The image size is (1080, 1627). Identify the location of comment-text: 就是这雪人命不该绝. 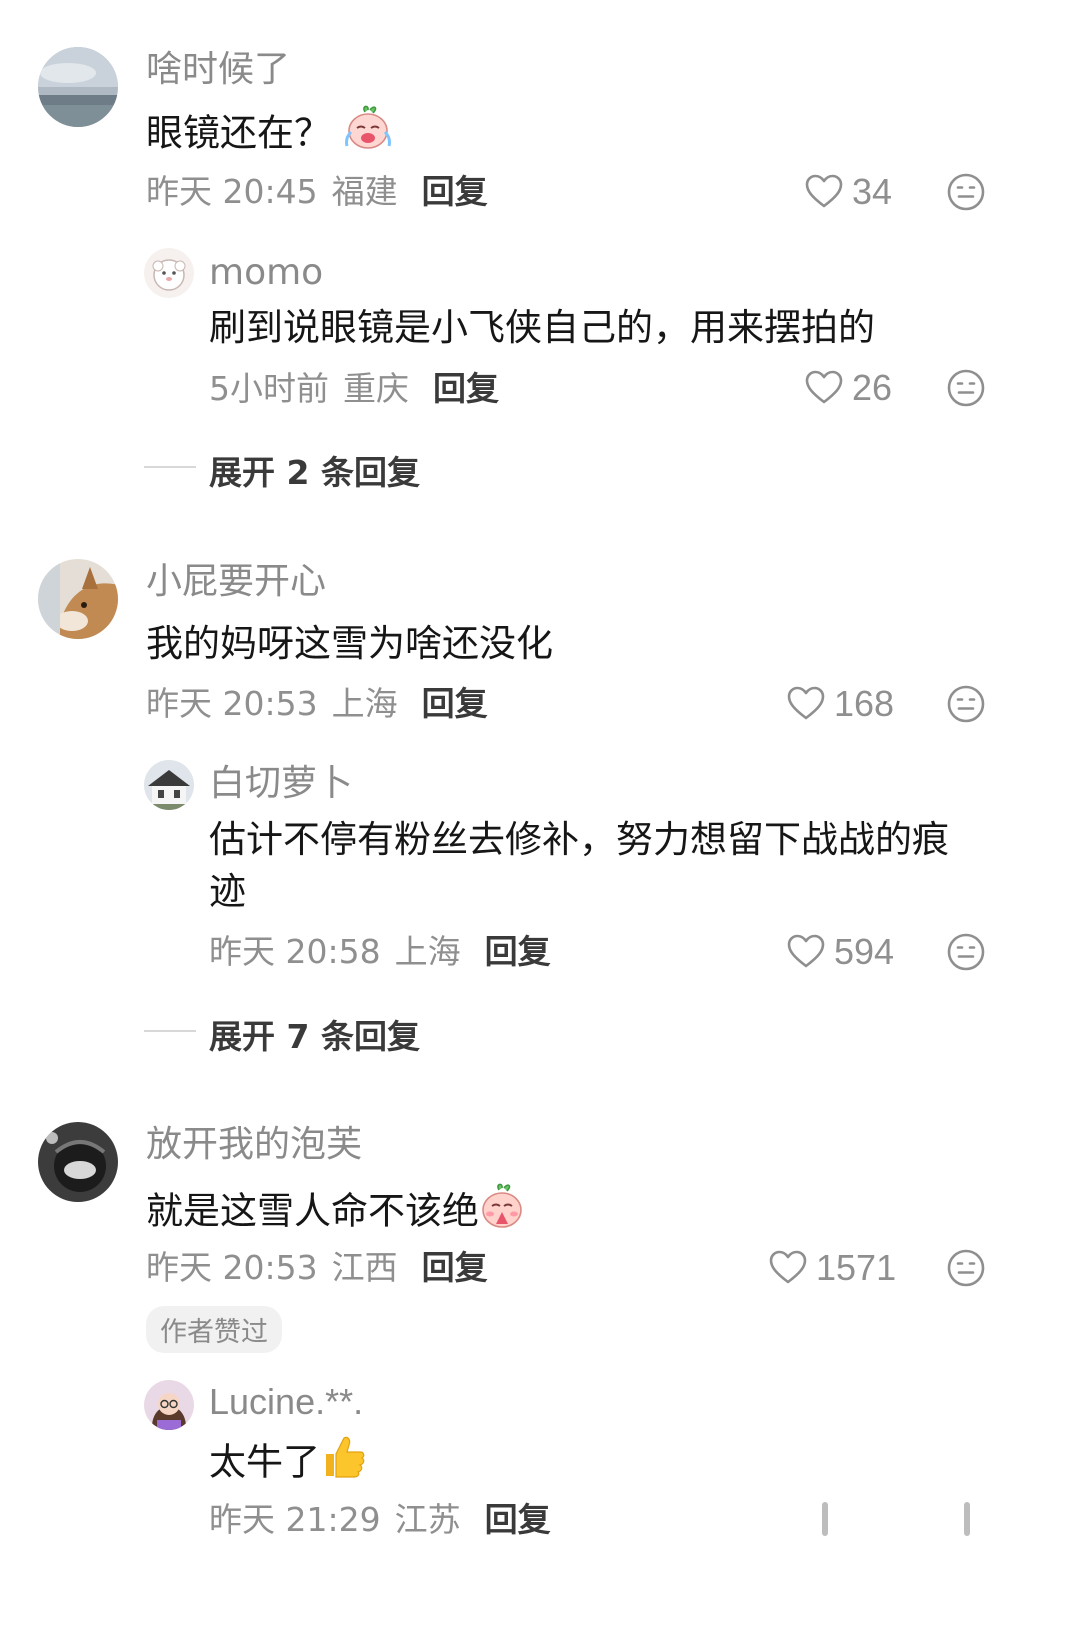
(335, 1213).